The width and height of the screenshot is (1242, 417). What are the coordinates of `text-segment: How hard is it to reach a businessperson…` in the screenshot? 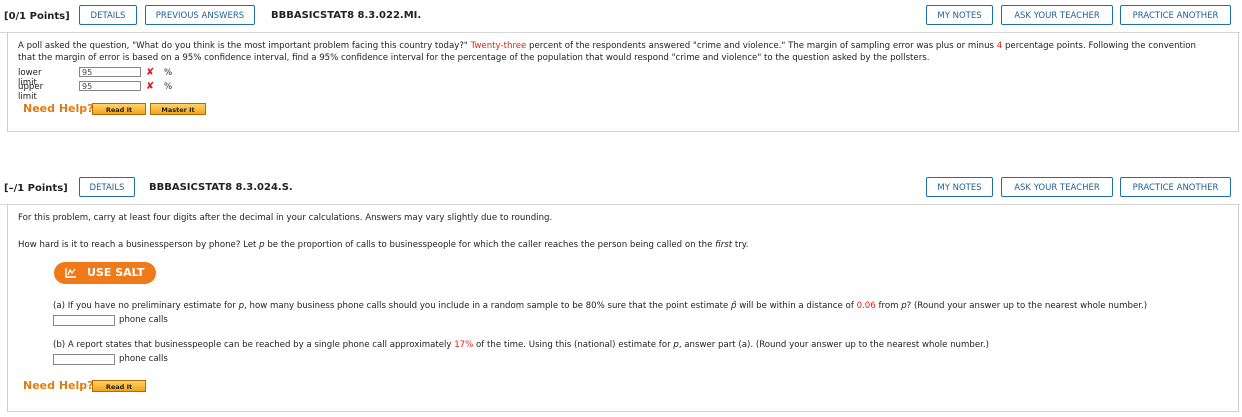 It's located at (139, 245).